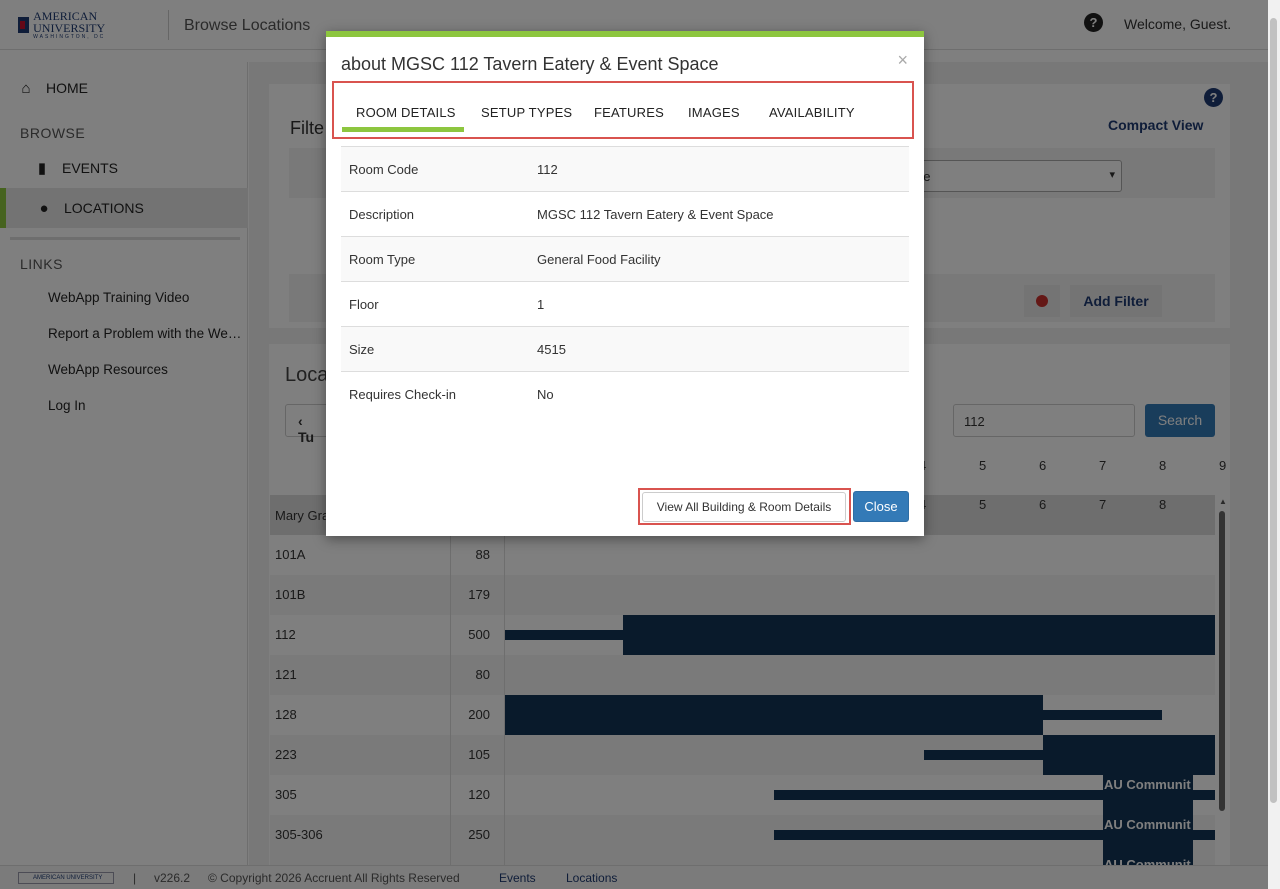 The height and width of the screenshot is (889, 1280). What do you see at coordinates (714, 112) in the screenshot?
I see `tab-images: IMAGES` at bounding box center [714, 112].